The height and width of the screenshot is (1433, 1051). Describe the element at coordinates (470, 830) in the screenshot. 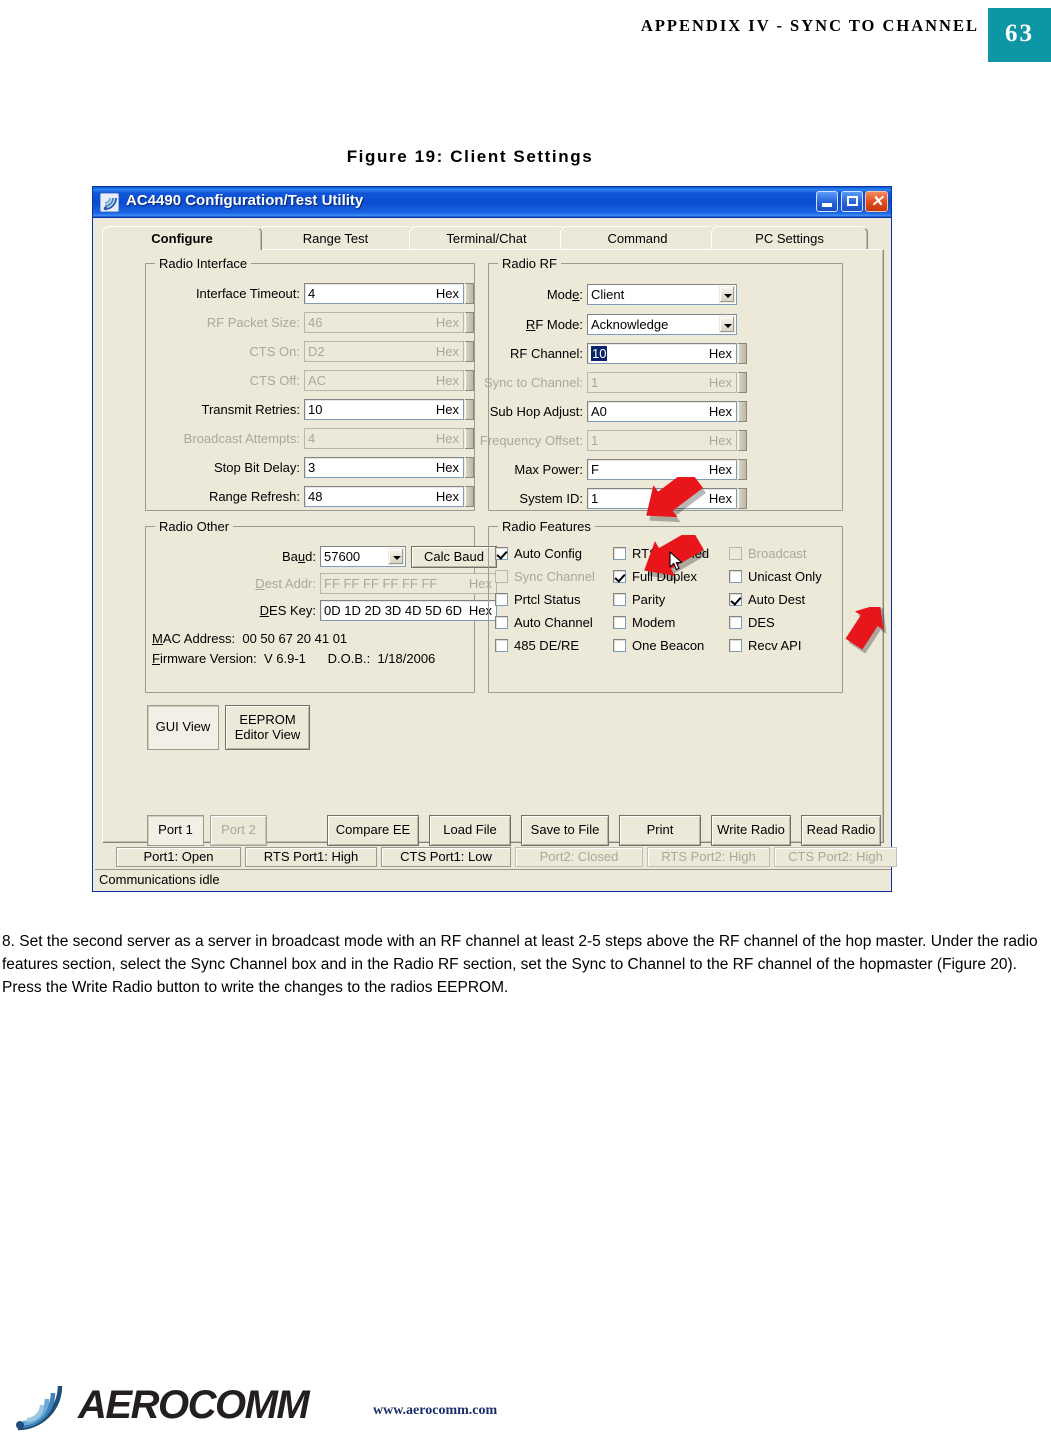

I see `action-button-load-file: Load File` at that location.